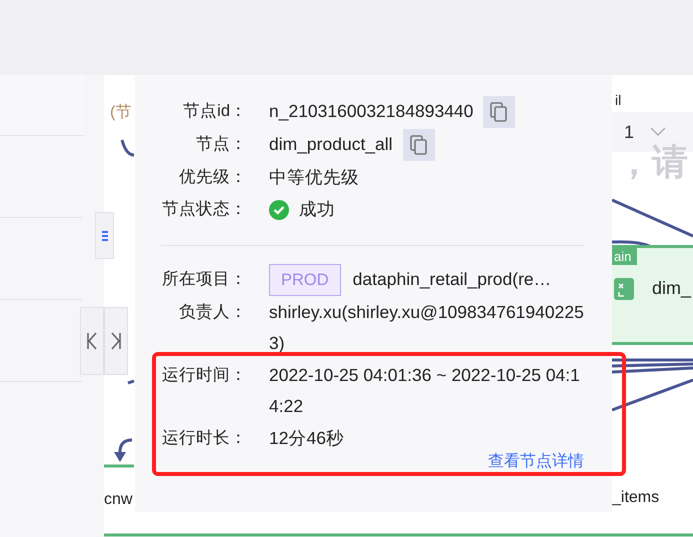 This screenshot has width=693, height=537. I want to click on env-tag: PROD, so click(305, 280).